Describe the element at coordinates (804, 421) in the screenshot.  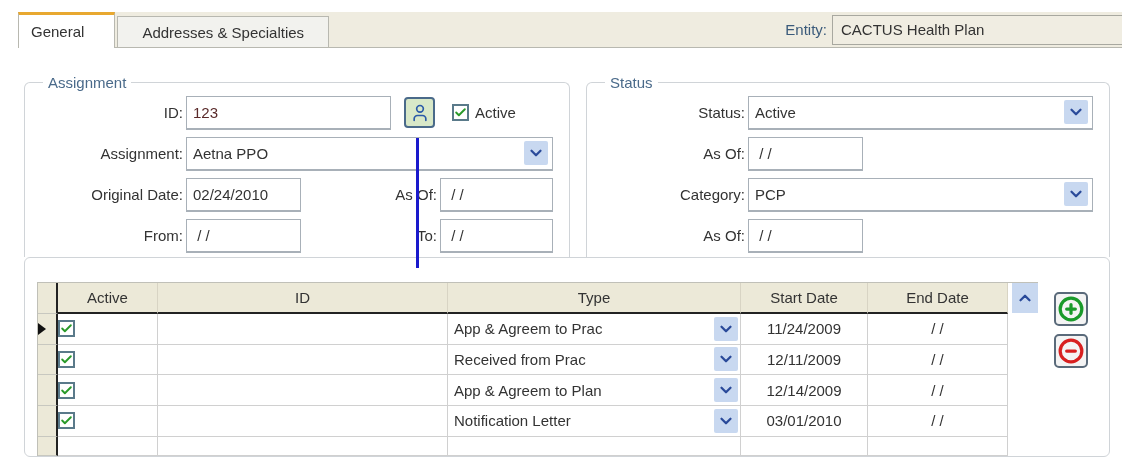
I see `table-cell: 03/01/2010` at that location.